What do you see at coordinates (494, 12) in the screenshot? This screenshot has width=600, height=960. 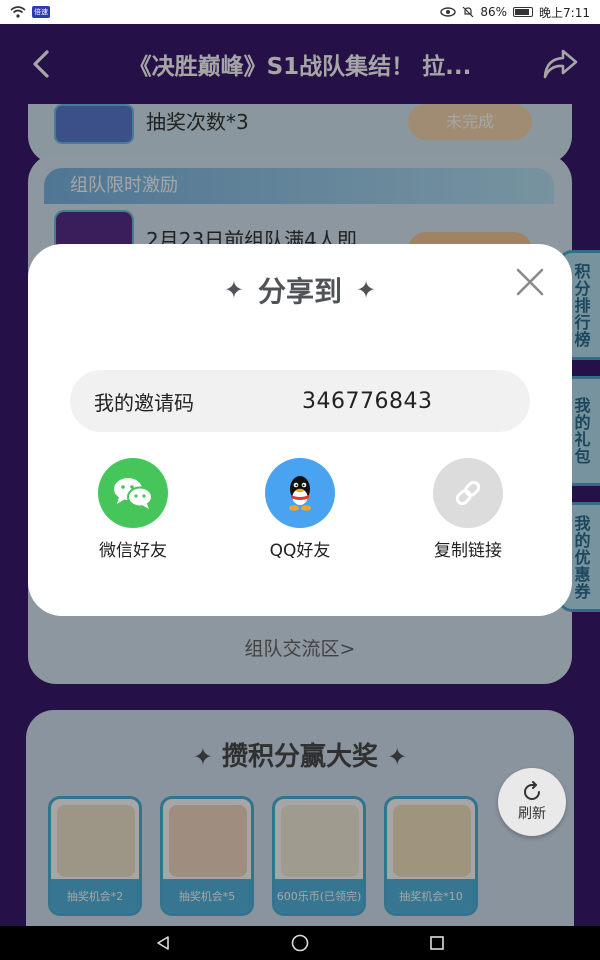 I see `battery-percent: 86%` at bounding box center [494, 12].